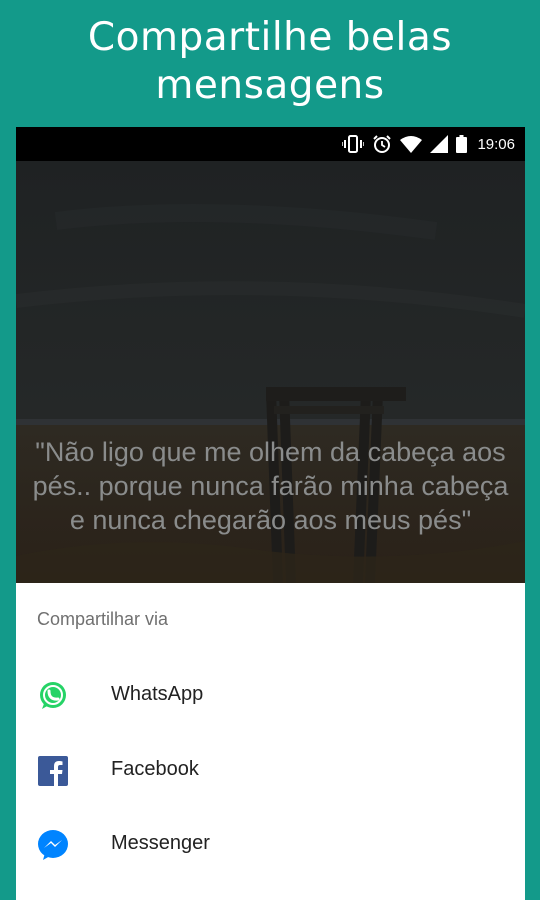 The width and height of the screenshot is (540, 900). What do you see at coordinates (270, 85) in the screenshot?
I see `promo-title-line2: mensagens` at bounding box center [270, 85].